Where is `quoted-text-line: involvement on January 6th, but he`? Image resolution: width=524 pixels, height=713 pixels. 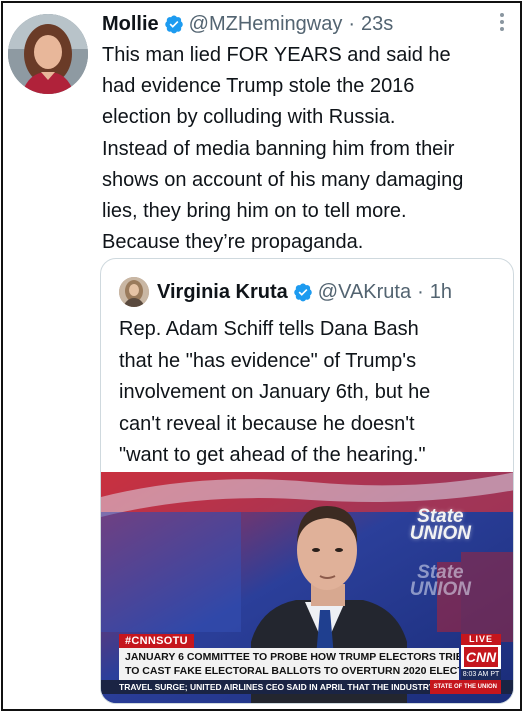 quoted-text-line: involvement on January 6th, but he is located at coordinates (275, 392).